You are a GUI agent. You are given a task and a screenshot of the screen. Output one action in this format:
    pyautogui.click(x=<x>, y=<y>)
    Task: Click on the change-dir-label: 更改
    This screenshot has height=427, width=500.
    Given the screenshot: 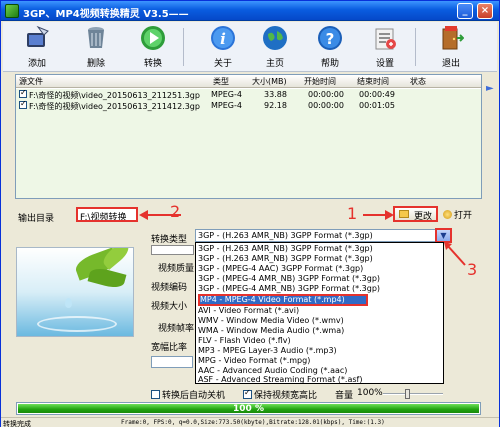 What is the action you would take?
    pyautogui.click(x=422, y=217)
    